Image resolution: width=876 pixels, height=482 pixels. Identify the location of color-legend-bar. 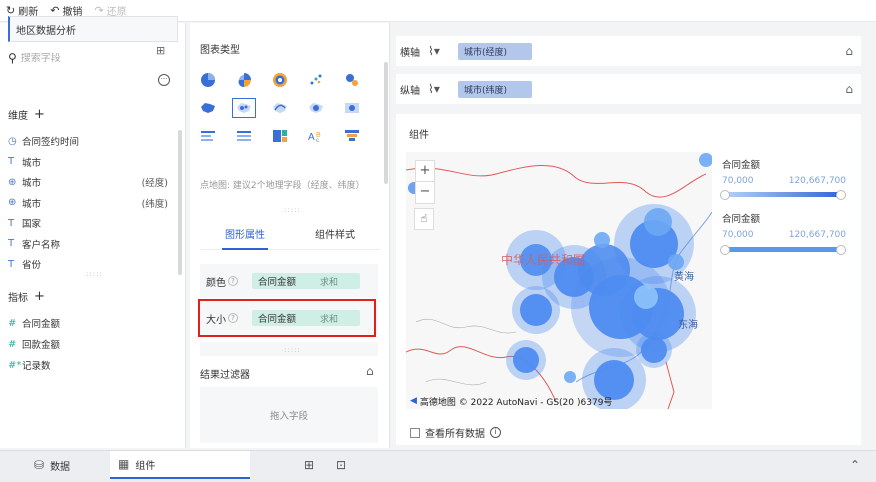
(784, 194).